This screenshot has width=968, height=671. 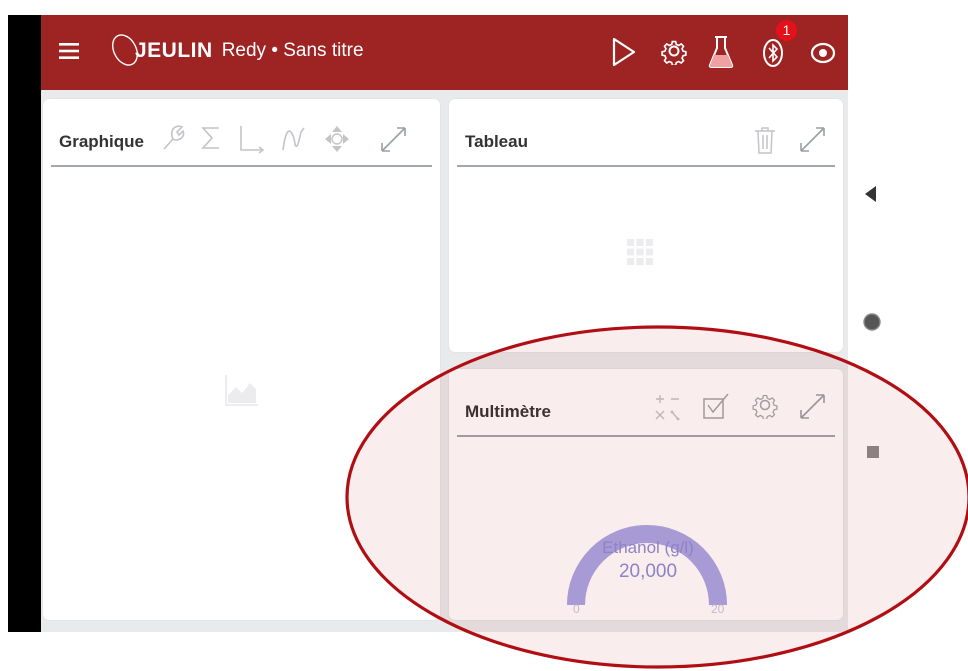 What do you see at coordinates (716, 406) in the screenshot?
I see `checkbox-select-icon` at bounding box center [716, 406].